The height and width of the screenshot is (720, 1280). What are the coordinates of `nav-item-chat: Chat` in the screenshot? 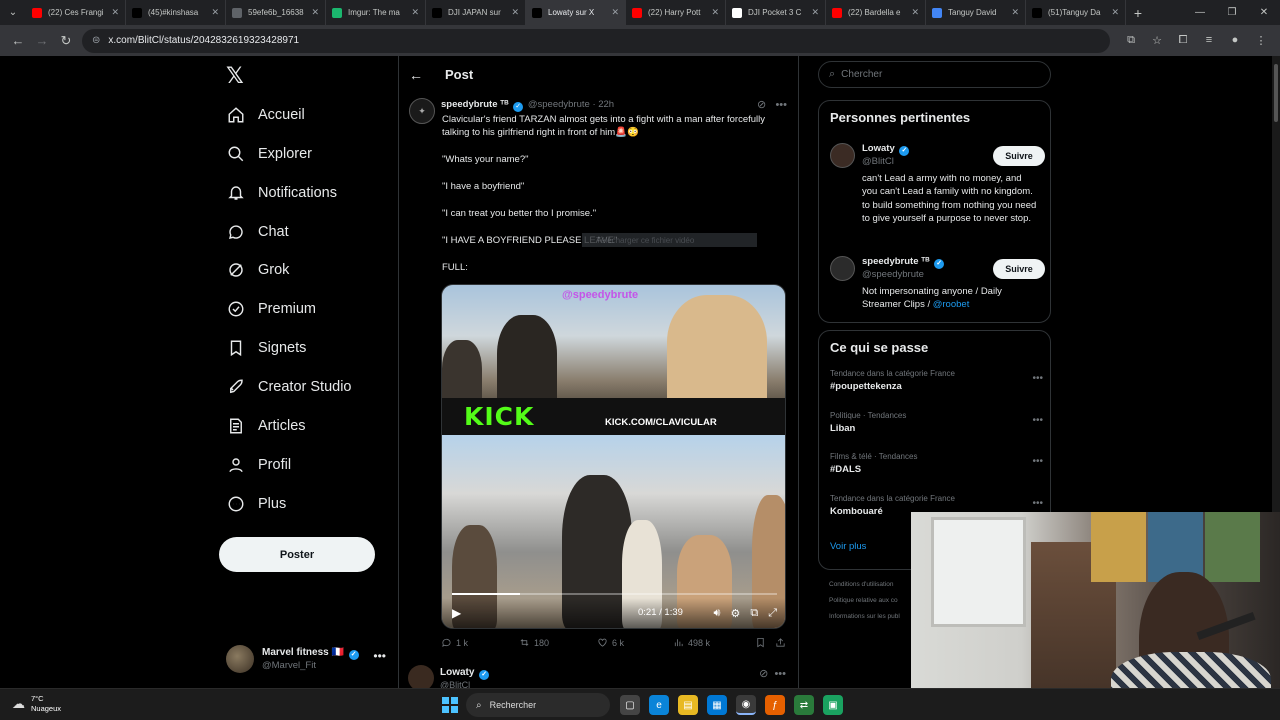 It's located at (257, 232).